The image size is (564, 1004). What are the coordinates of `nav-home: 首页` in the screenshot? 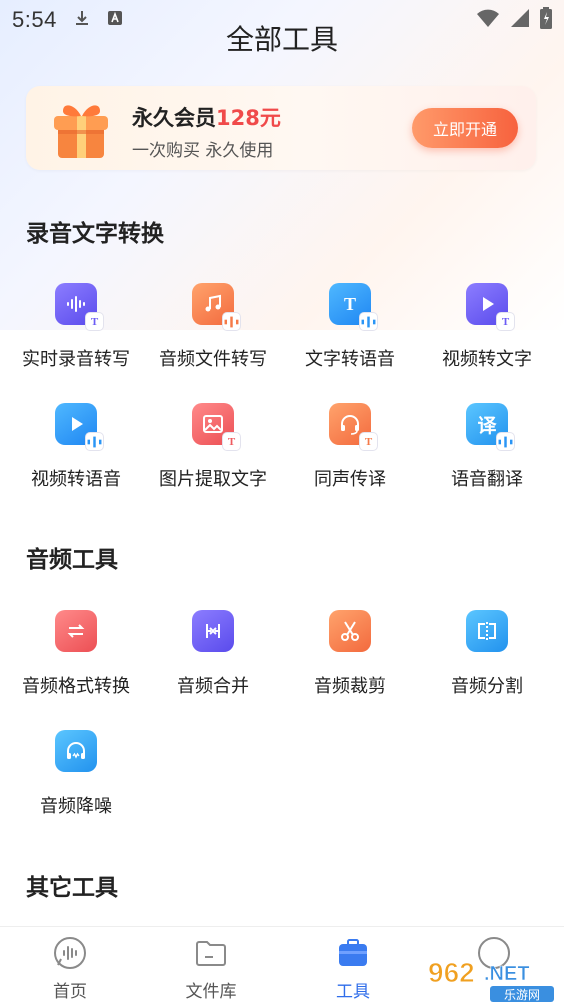 It's located at (70, 968).